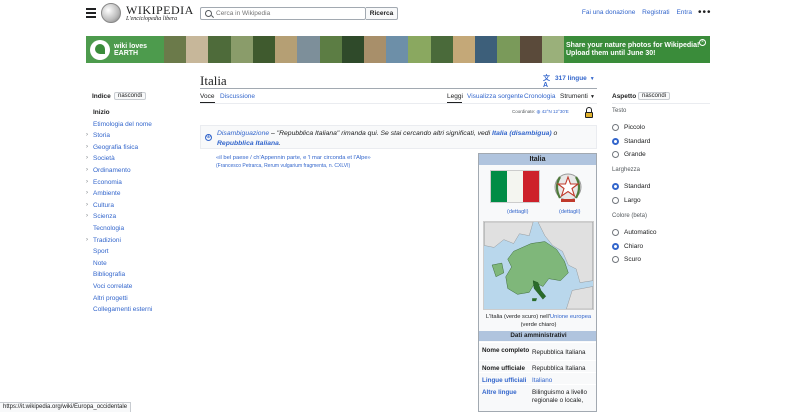  Describe the element at coordinates (248, 143) in the screenshot. I see `repubblica-italiana-link: Repubblica Italiana` at that location.